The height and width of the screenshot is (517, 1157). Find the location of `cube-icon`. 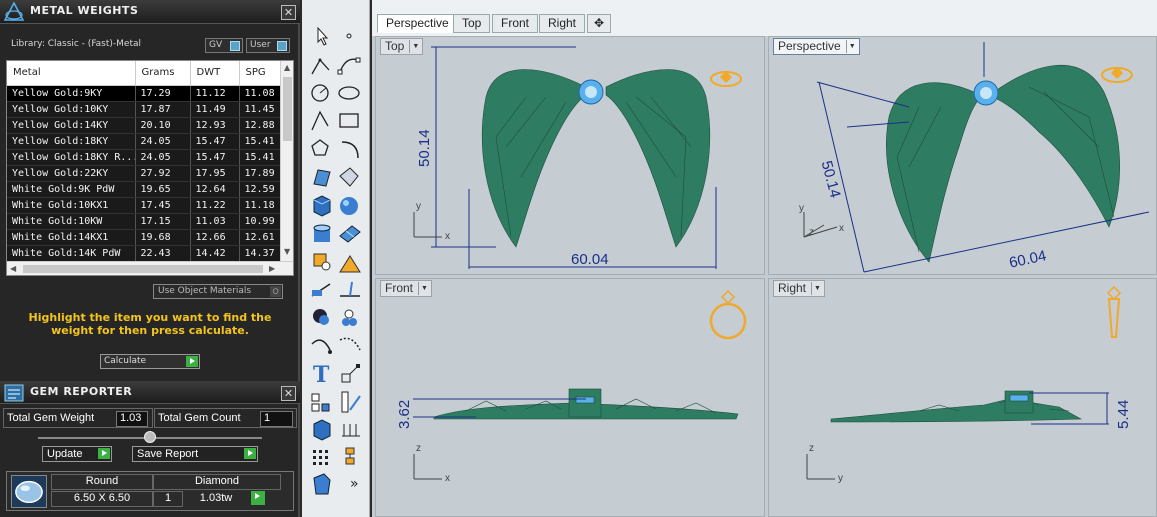

cube-icon is located at coordinates (322, 430).